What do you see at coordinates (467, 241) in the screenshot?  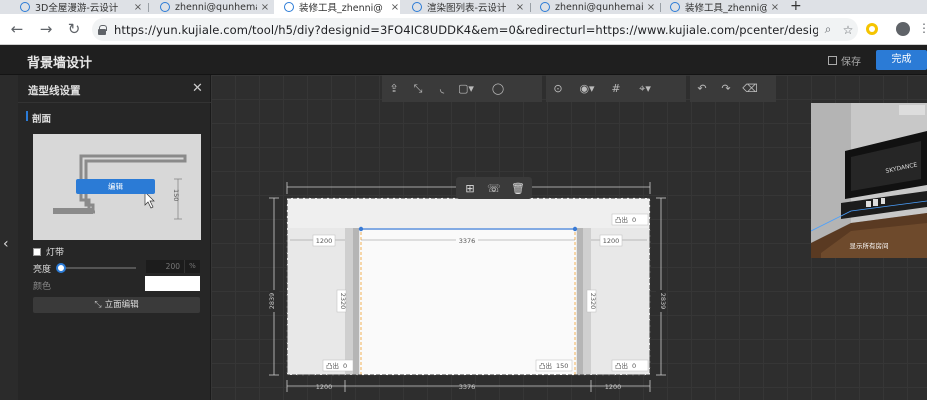 I see `dim-total-width: 3376` at bounding box center [467, 241].